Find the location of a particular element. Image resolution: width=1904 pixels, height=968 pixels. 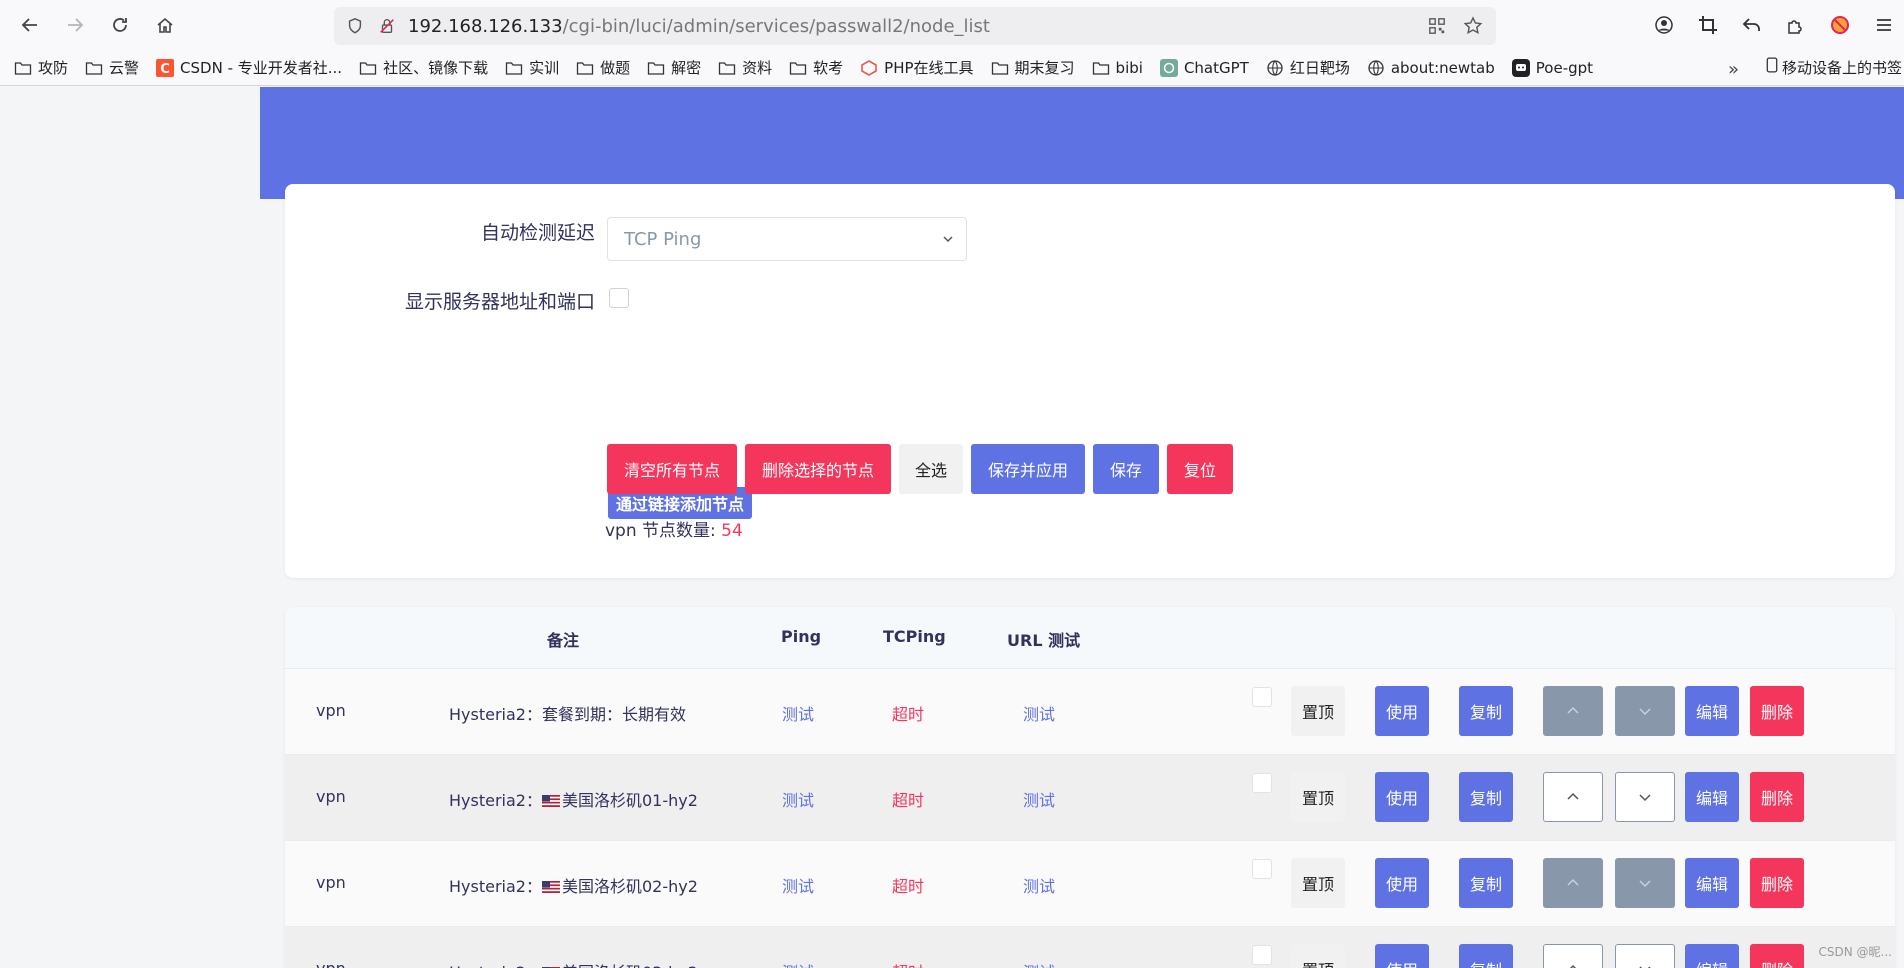

extensions-icon is located at coordinates (1796, 25).